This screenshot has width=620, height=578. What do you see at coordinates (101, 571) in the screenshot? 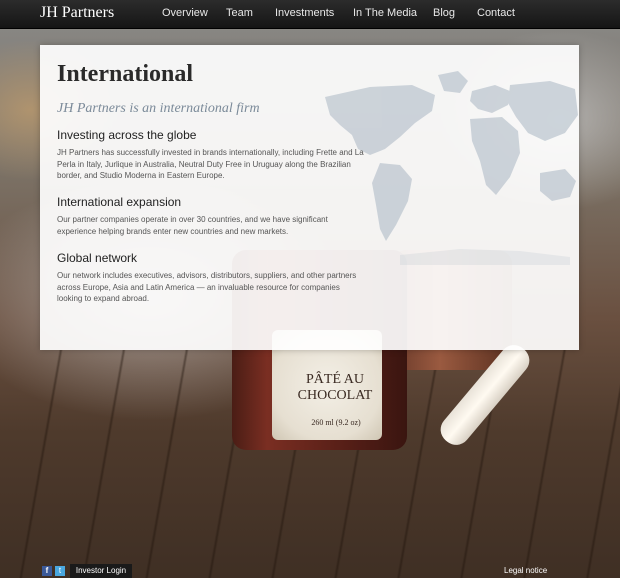
I see `investor-login-link: Investor Login` at bounding box center [101, 571].